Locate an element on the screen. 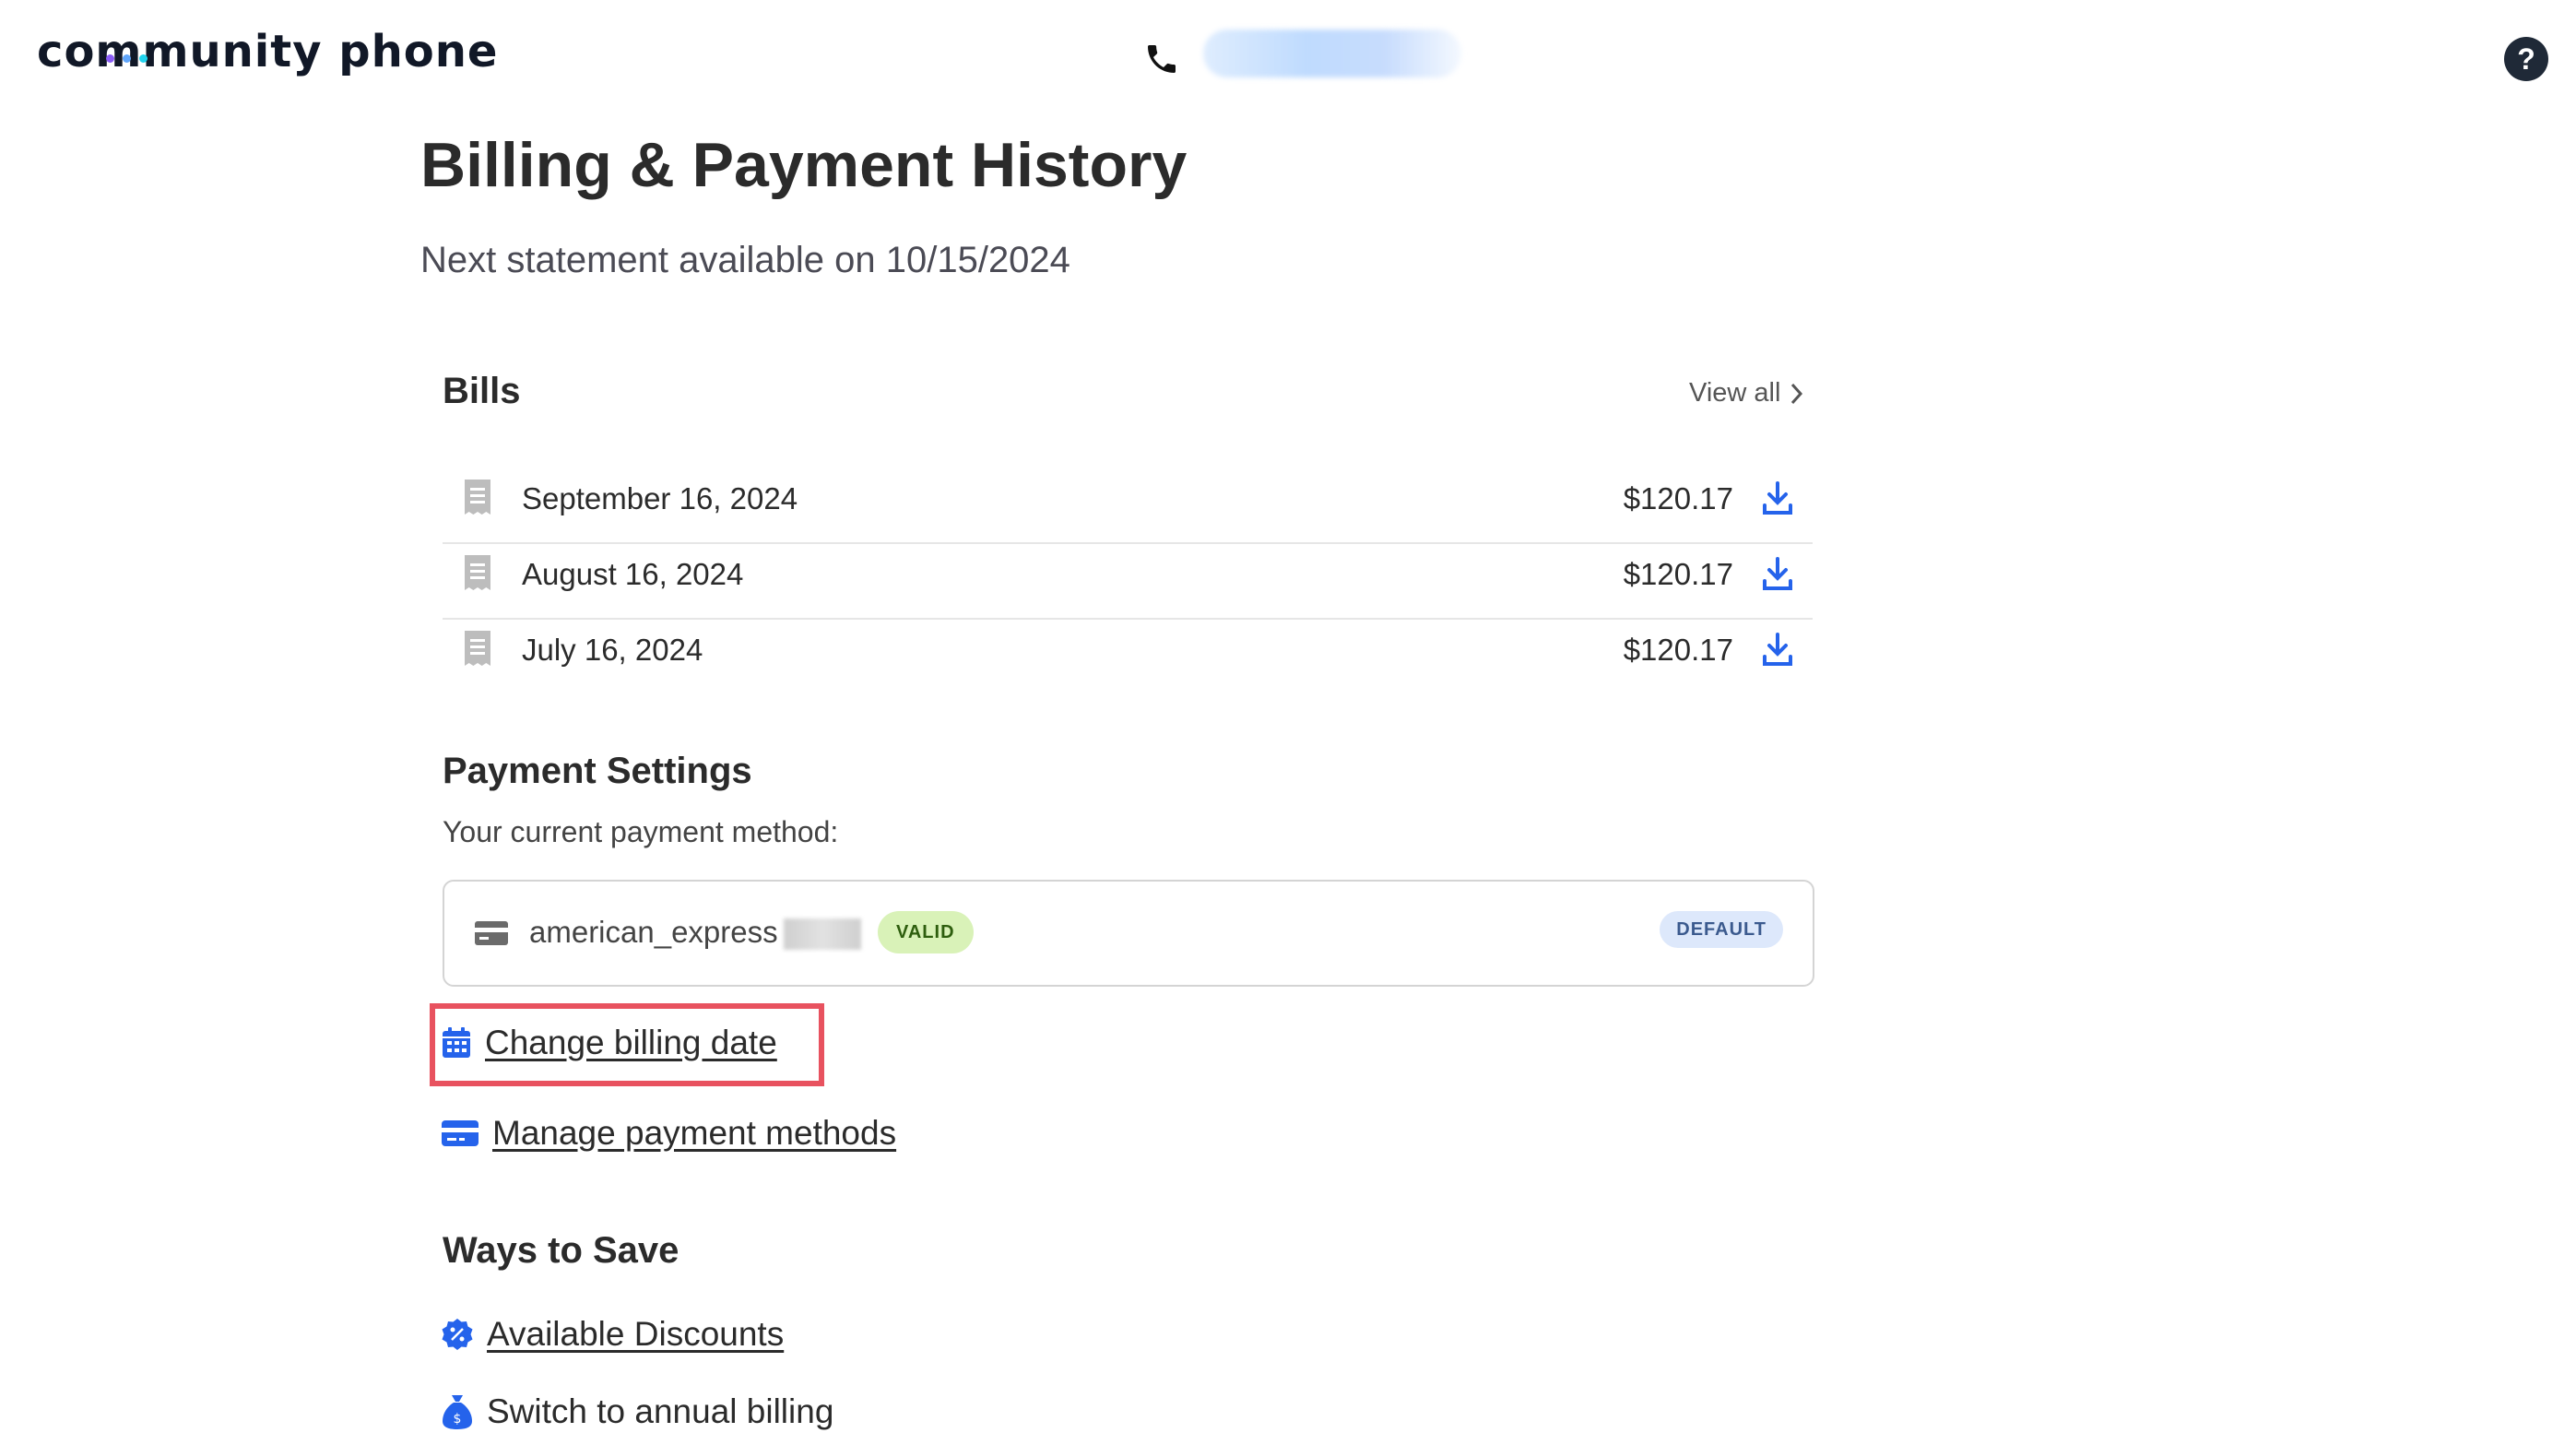  manage-payment-methods-row: Manage payment methods is located at coordinates (668, 1133).